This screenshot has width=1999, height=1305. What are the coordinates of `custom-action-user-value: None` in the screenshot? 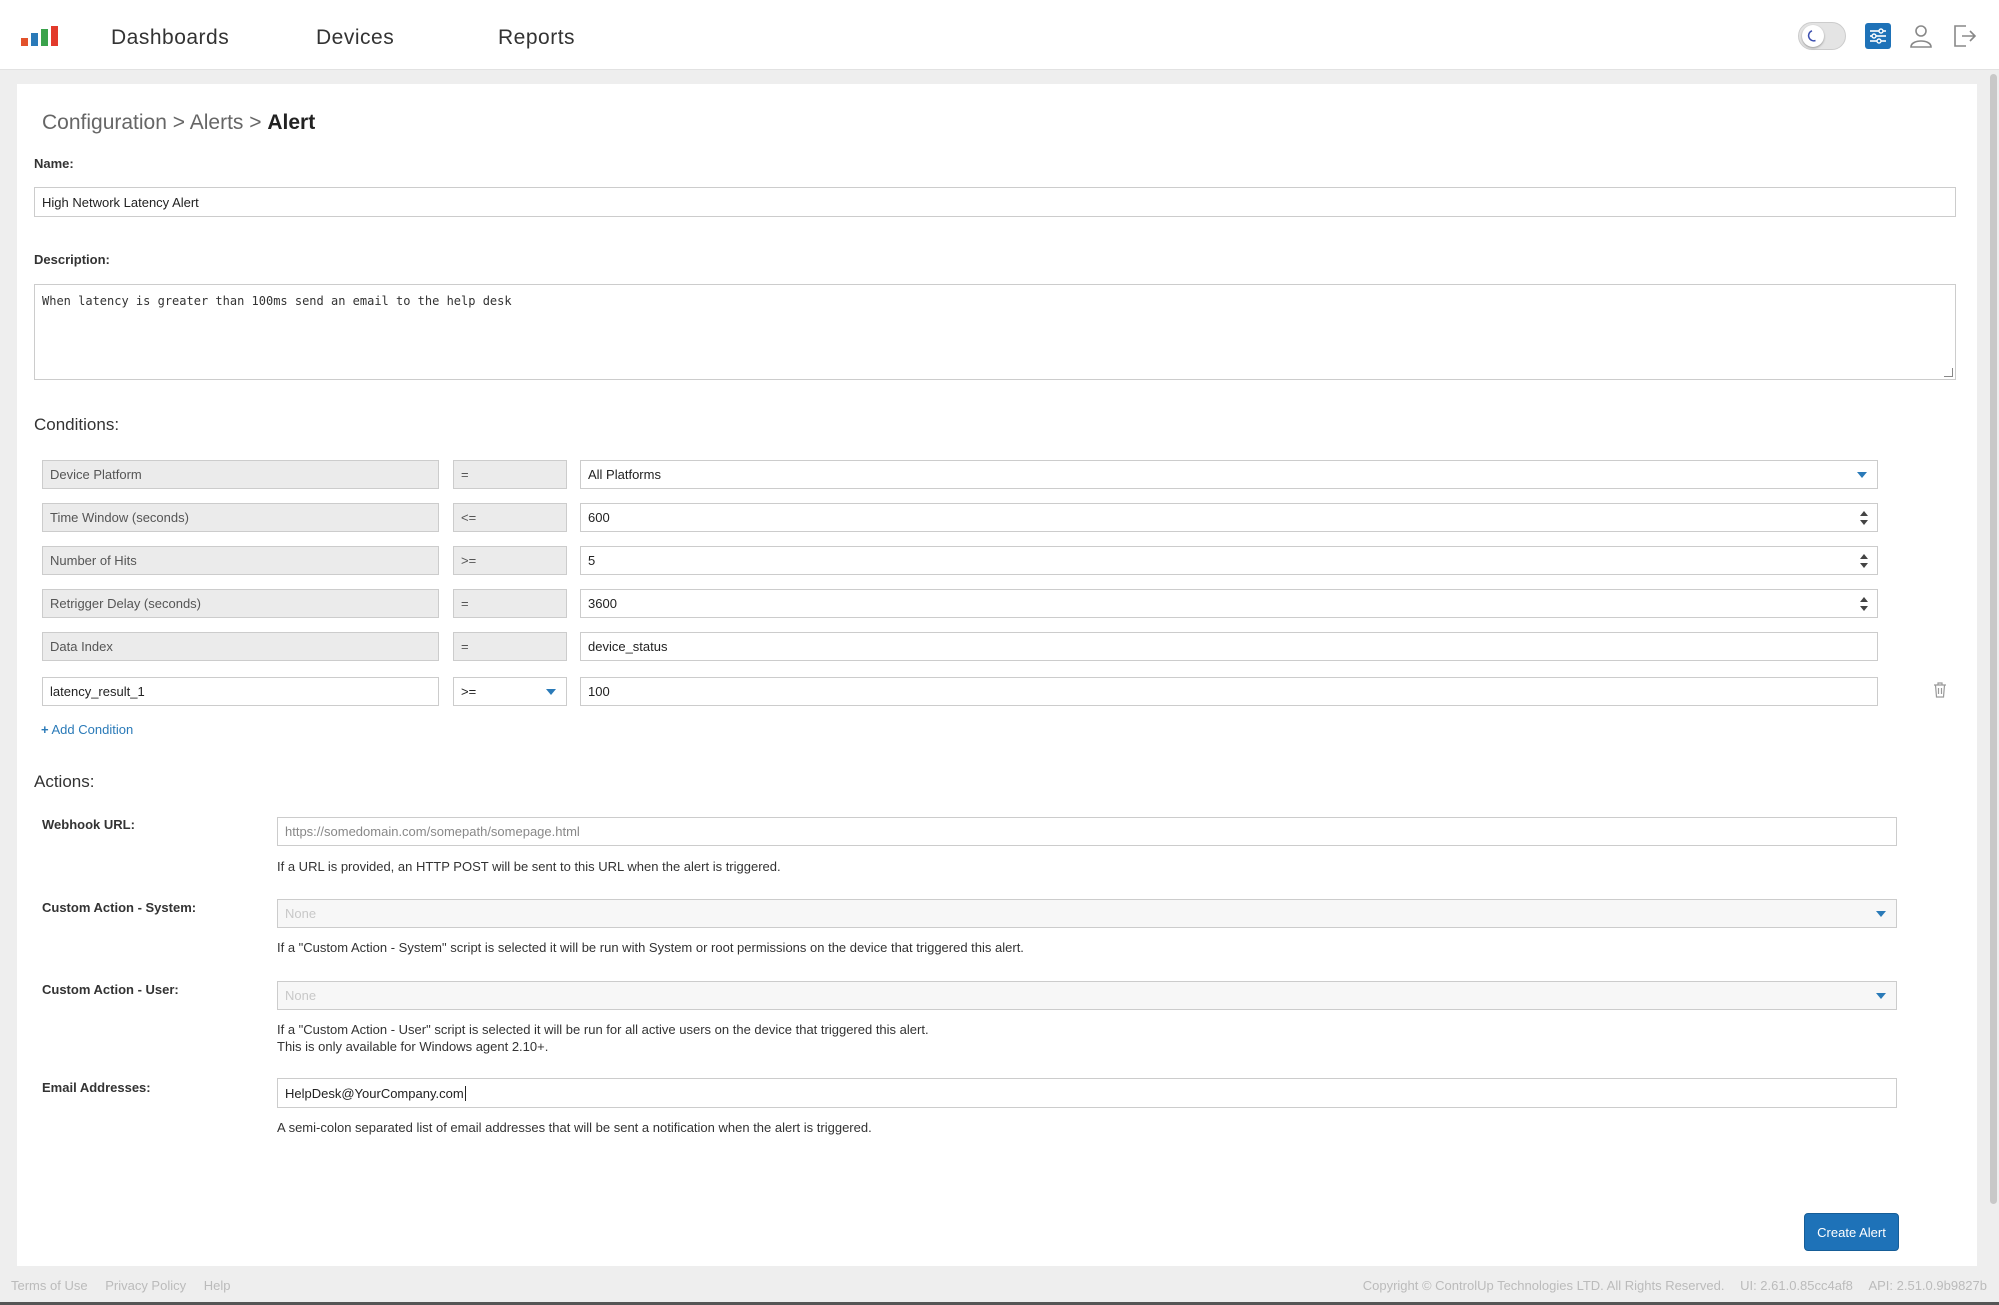 It's located at (301, 995).